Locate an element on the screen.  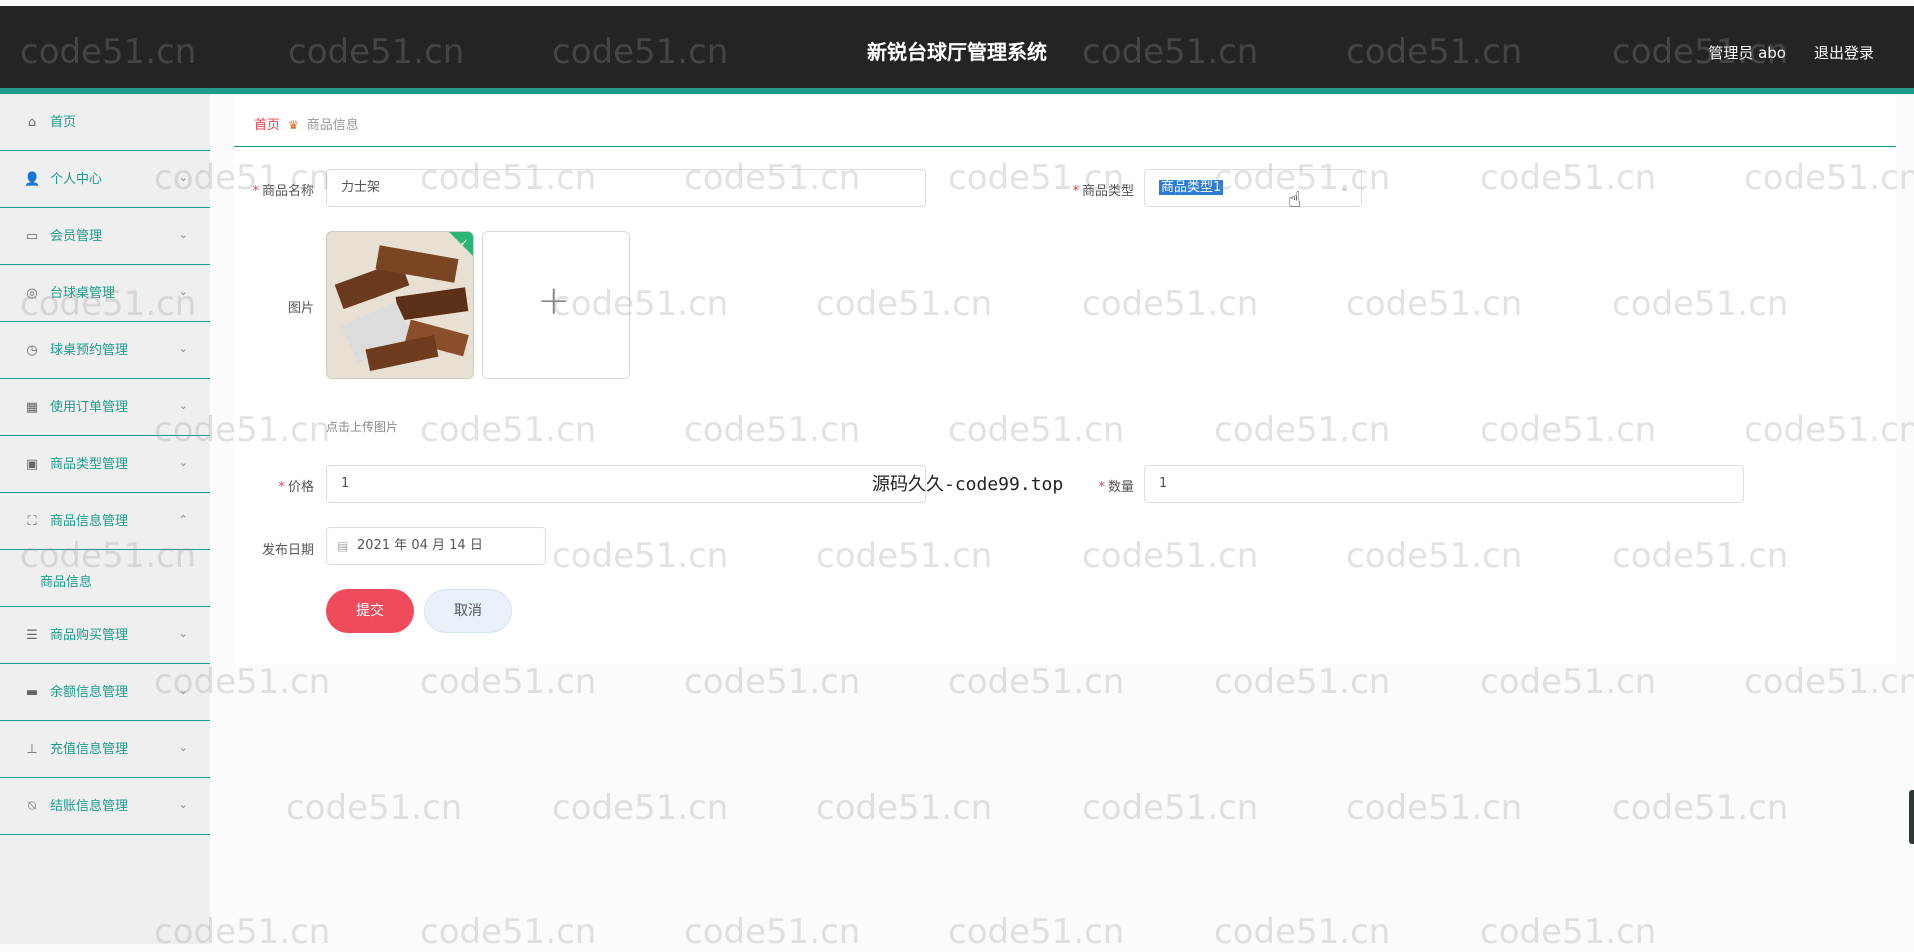
sidebar-item-label: 台球桌管理 is located at coordinates (83, 293).